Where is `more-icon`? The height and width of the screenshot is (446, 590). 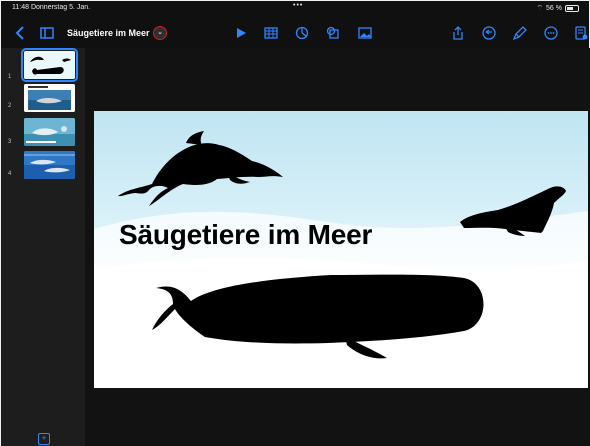
more-icon is located at coordinates (551, 33).